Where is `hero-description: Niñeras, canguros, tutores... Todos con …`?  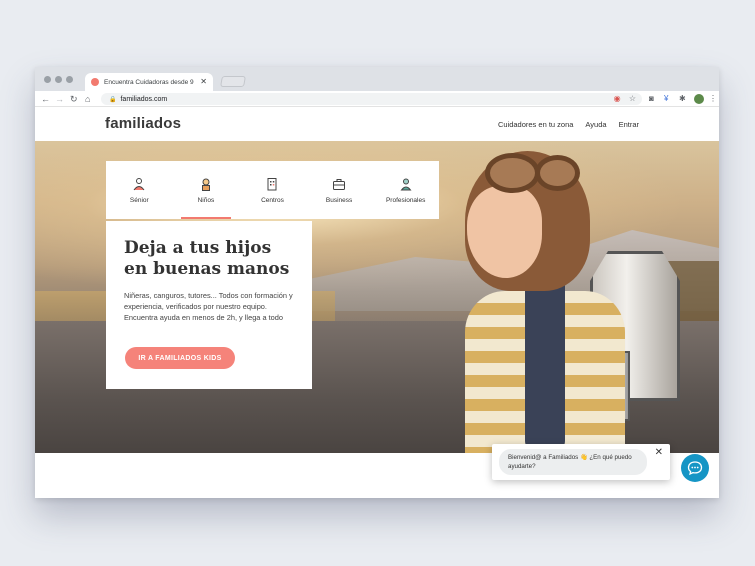 hero-description: Niñeras, canguros, tutores... Todos con … is located at coordinates (208, 306).